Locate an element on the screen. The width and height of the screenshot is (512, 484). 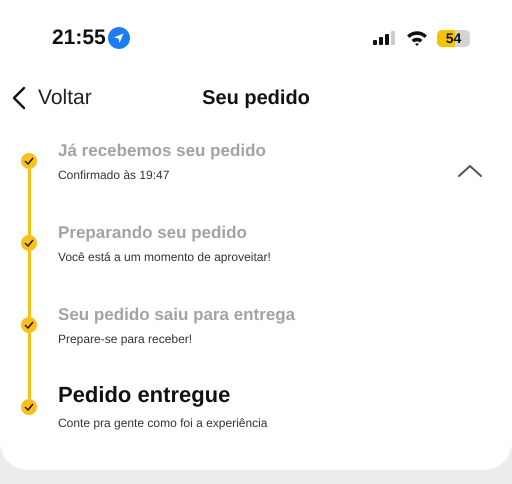
step-subtitle: Você está a um momento de aproveitar! is located at coordinates (164, 257).